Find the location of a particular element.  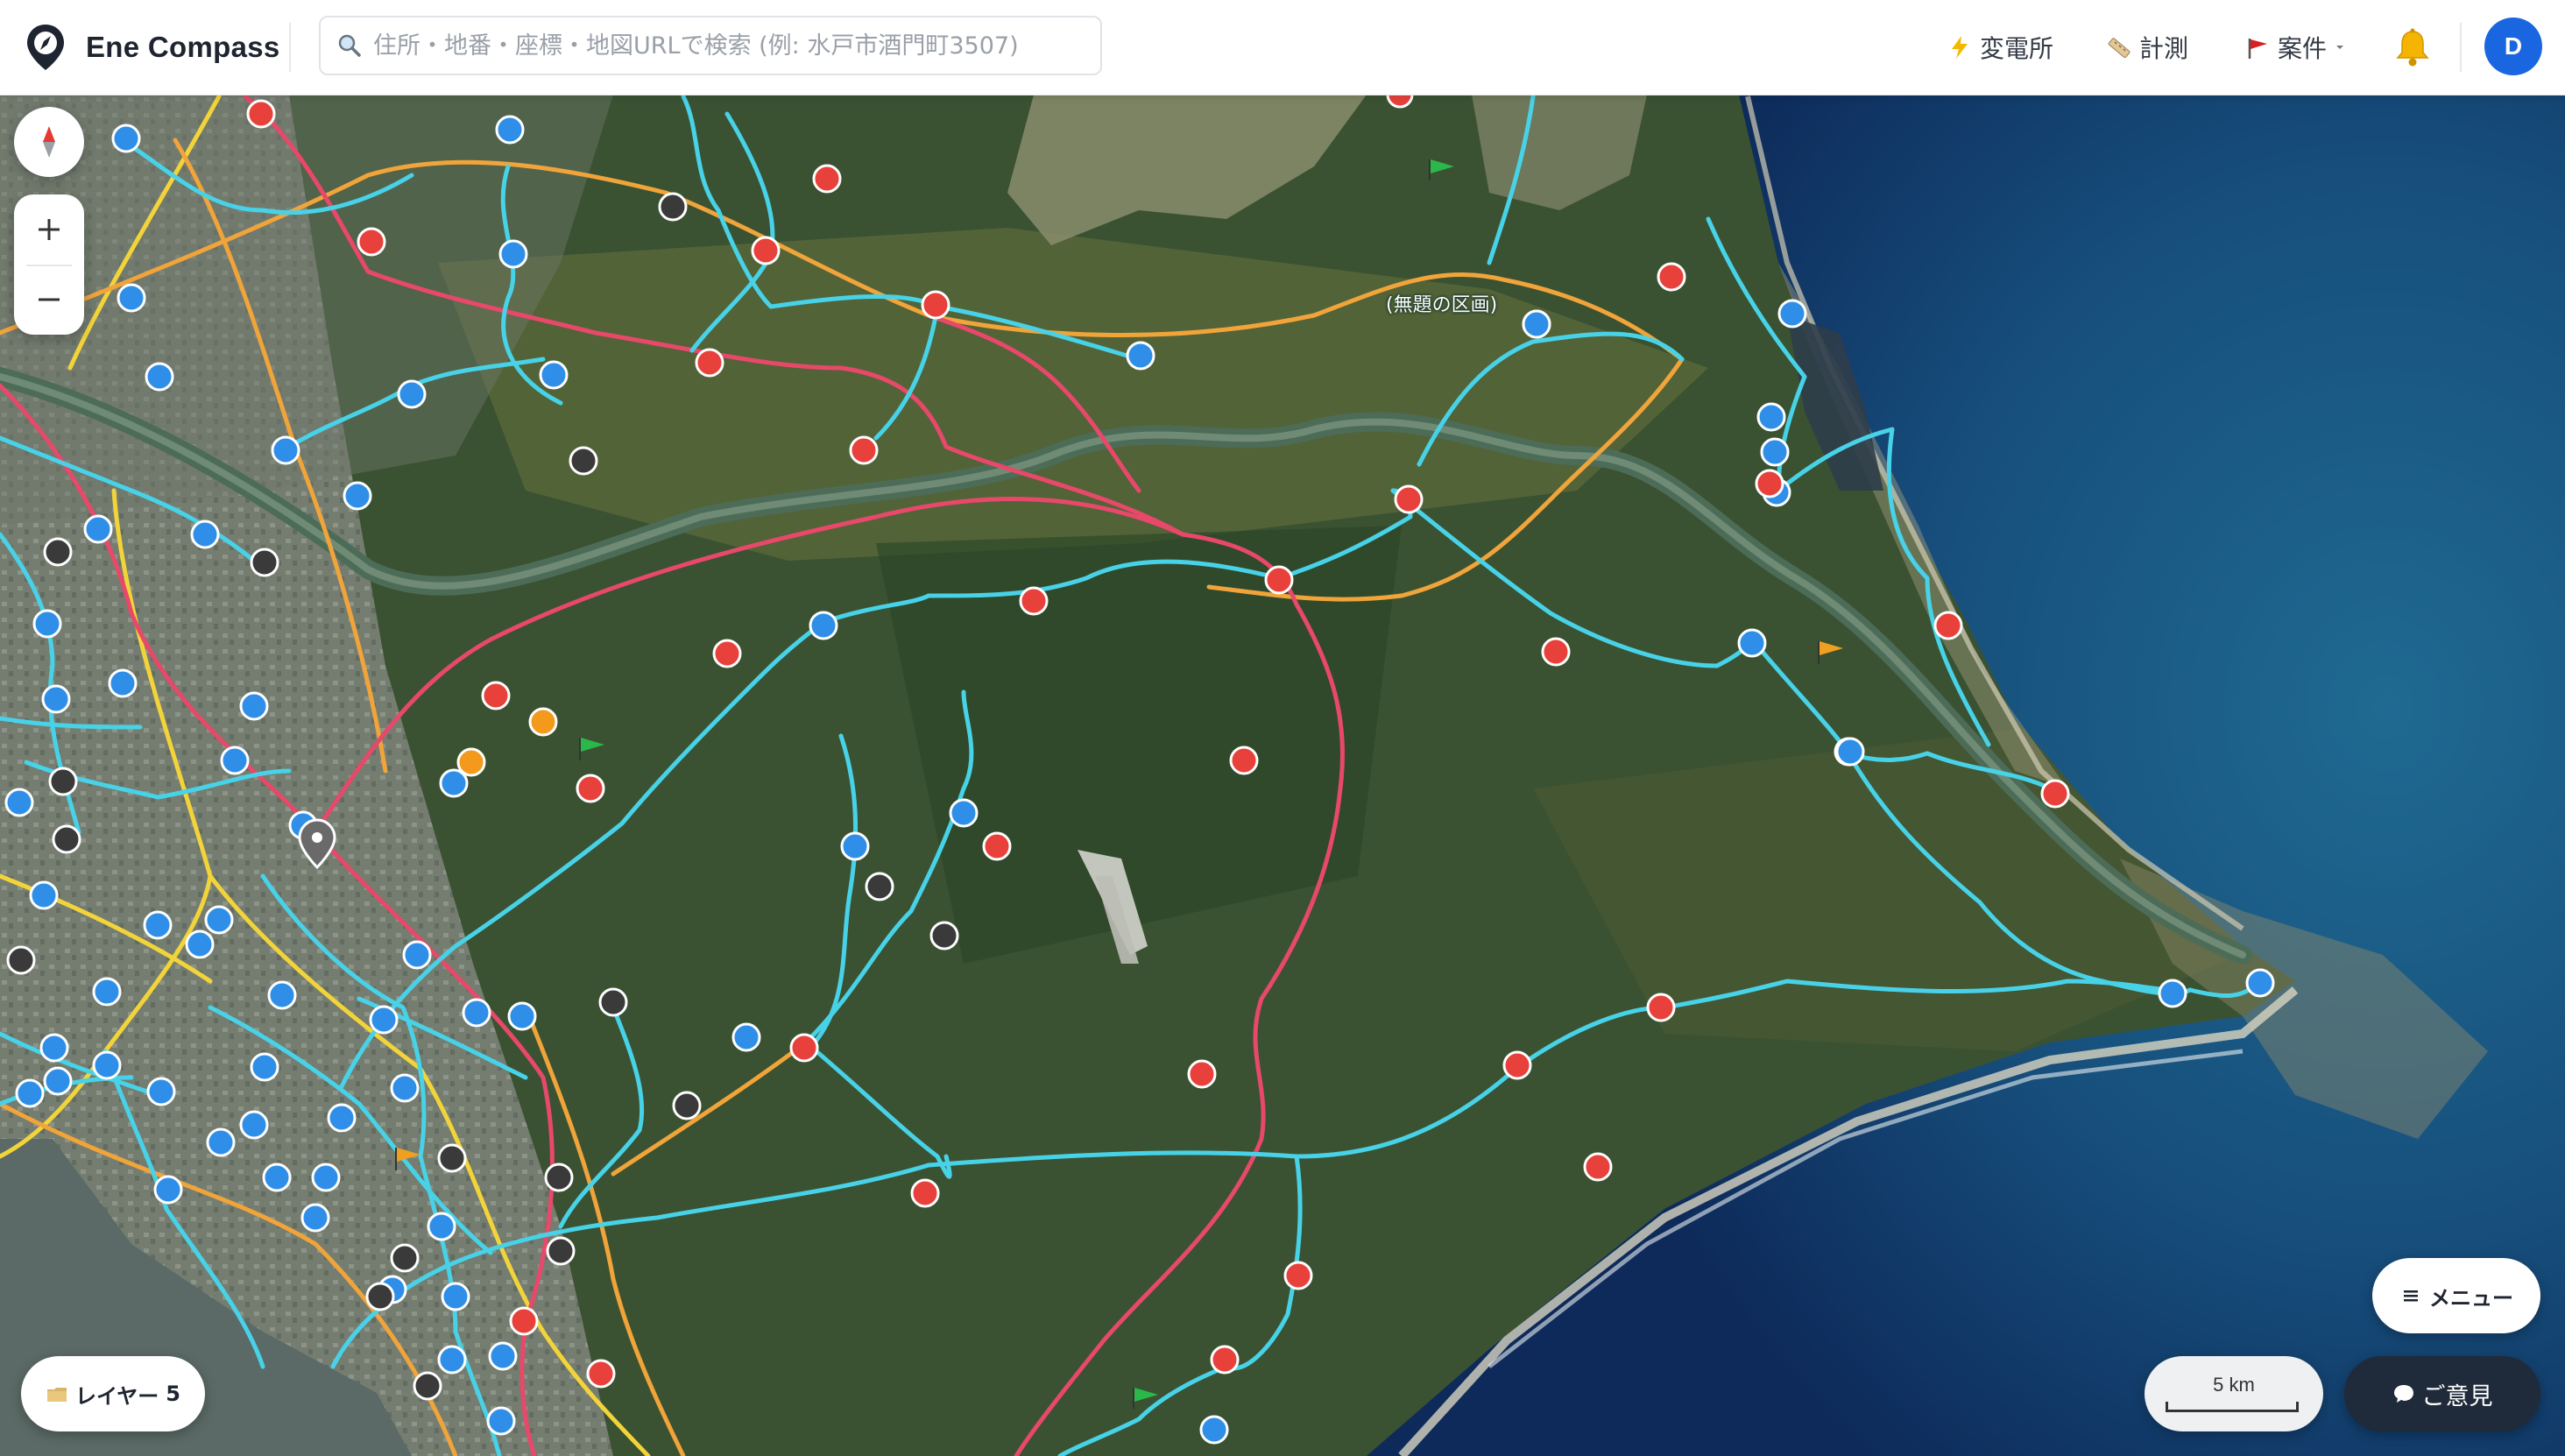

measure-label: 計測 is located at coordinates (2164, 48).